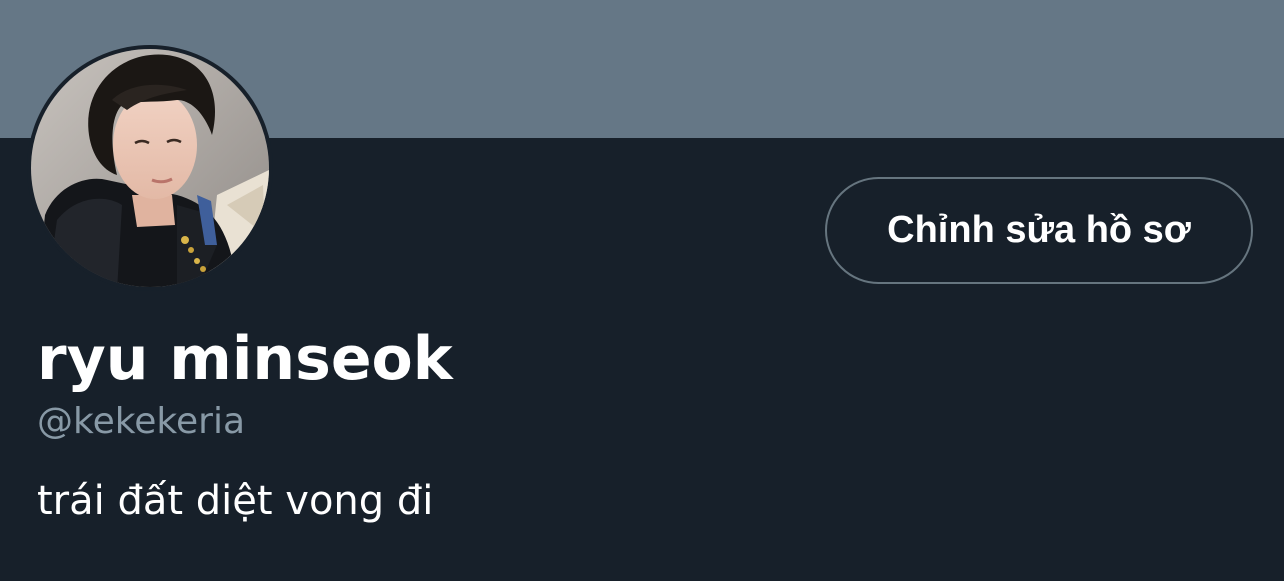 This screenshot has width=1284, height=581. Describe the element at coordinates (1039, 230) in the screenshot. I see `edit-profile-button: Chỉnh sửa hồ sơ` at that location.